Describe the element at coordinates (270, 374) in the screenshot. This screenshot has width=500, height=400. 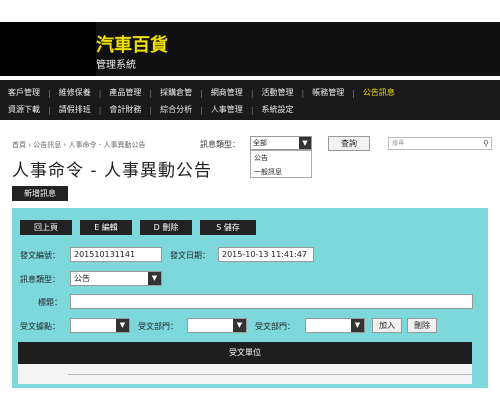
I see `divider` at that location.